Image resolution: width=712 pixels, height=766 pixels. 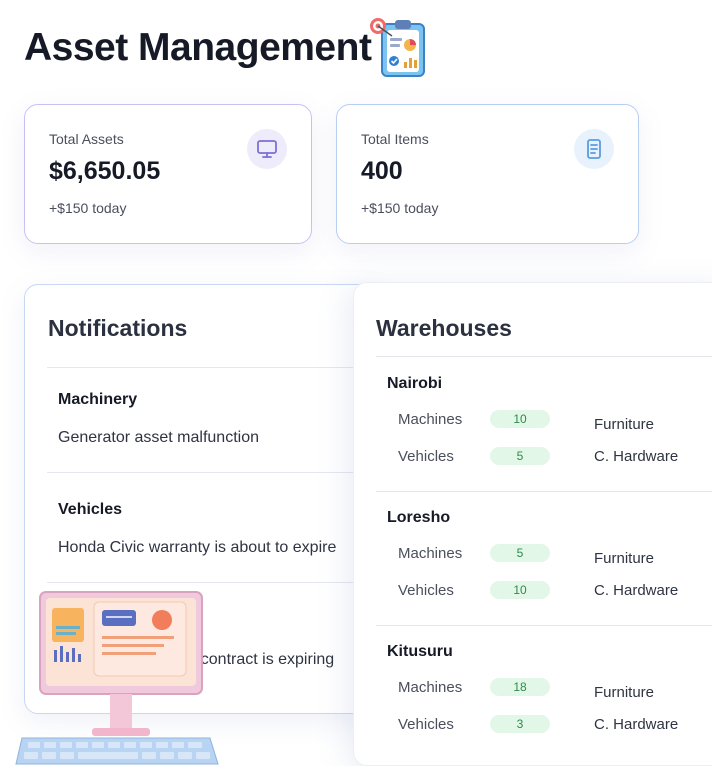 What do you see at coordinates (594, 149) in the screenshot?
I see `document-icon` at bounding box center [594, 149].